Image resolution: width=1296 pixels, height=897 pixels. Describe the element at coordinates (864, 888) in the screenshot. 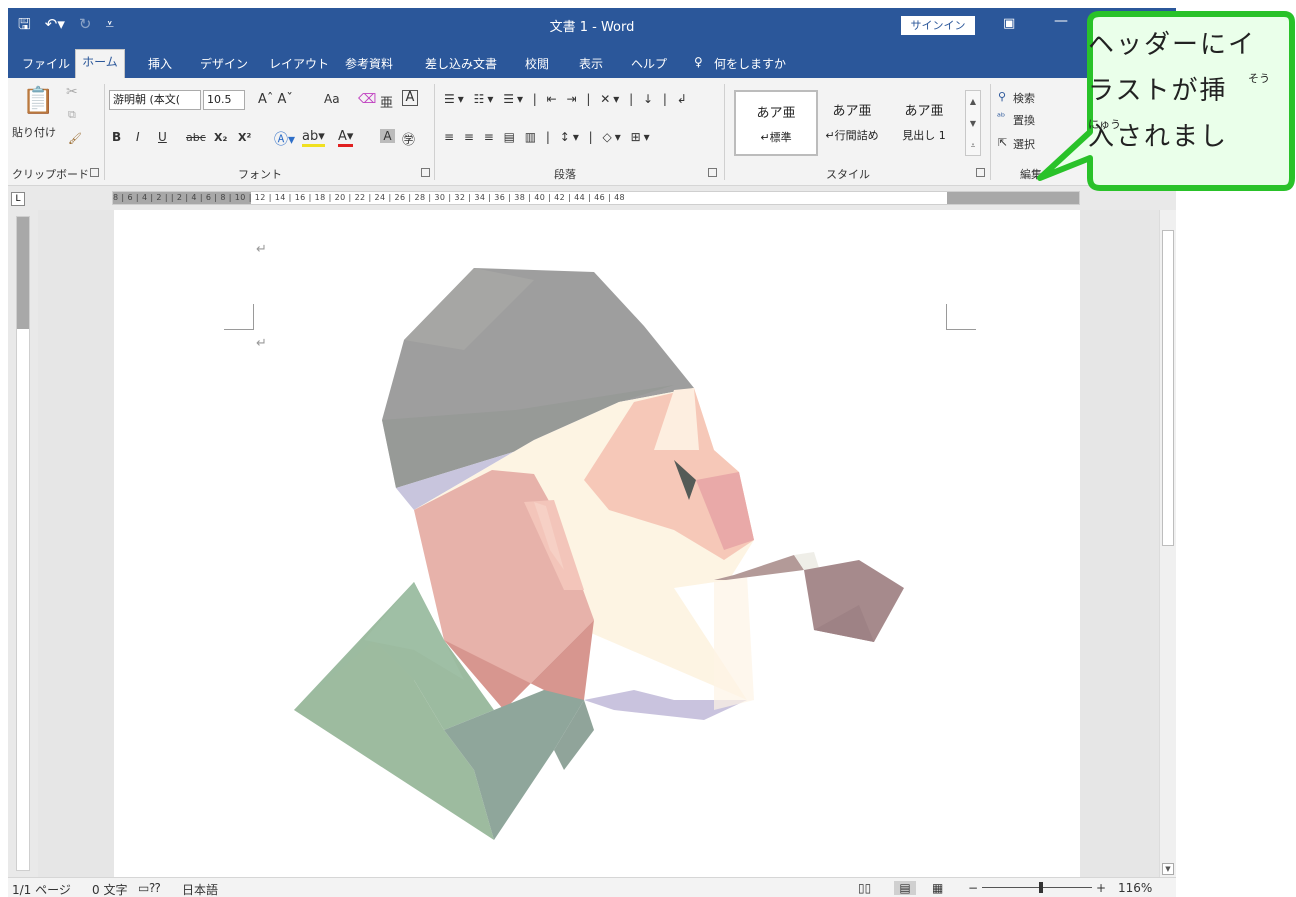

I see `read-mode-icon: ▯▯` at that location.